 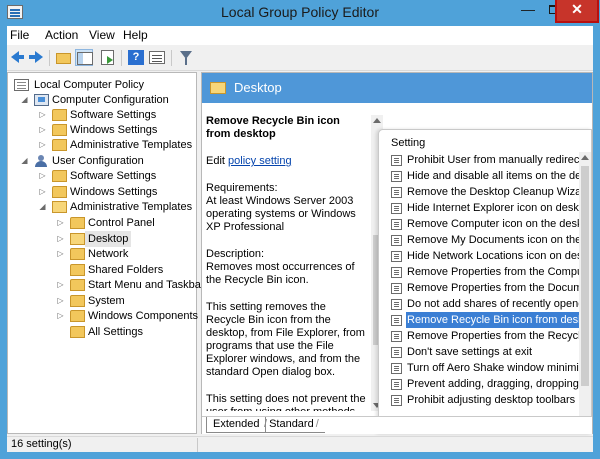 What do you see at coordinates (113, 115) in the screenshot?
I see `tree-label: Software Settings` at bounding box center [113, 115].